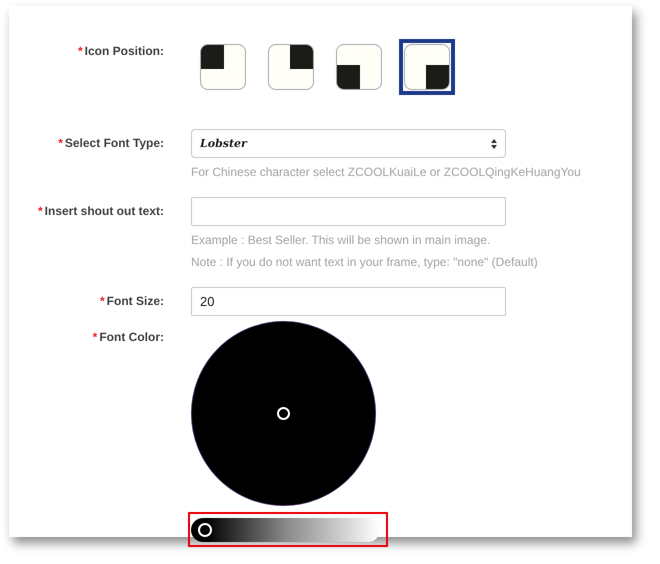  I want to click on font-select: Lobster, so click(348, 143).